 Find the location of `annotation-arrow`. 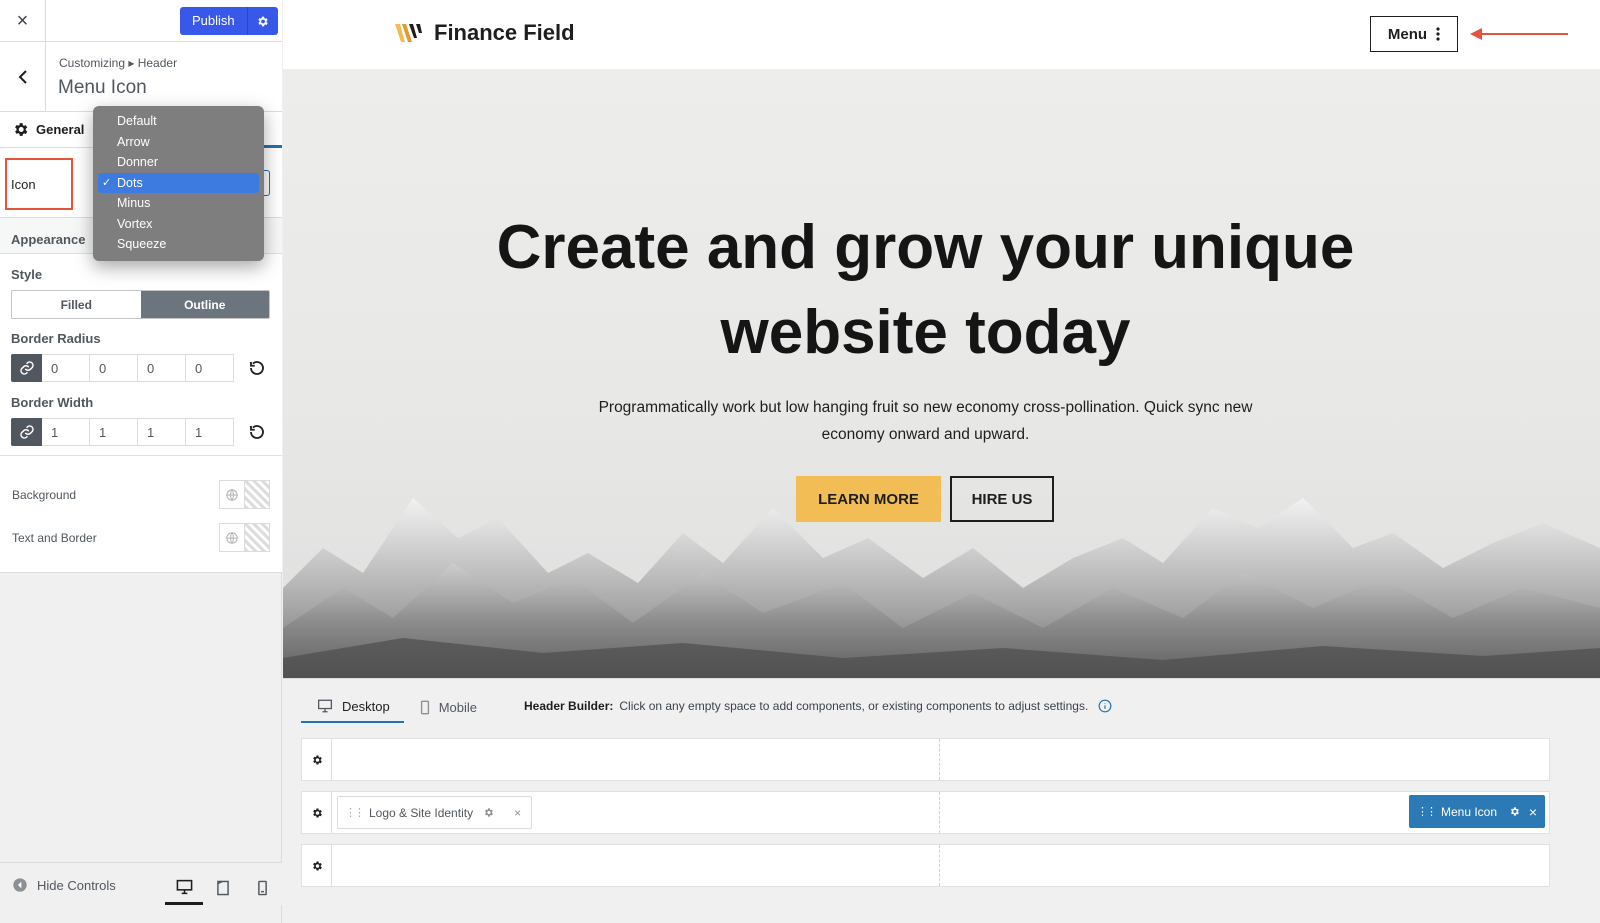

annotation-arrow is located at coordinates (1519, 34).